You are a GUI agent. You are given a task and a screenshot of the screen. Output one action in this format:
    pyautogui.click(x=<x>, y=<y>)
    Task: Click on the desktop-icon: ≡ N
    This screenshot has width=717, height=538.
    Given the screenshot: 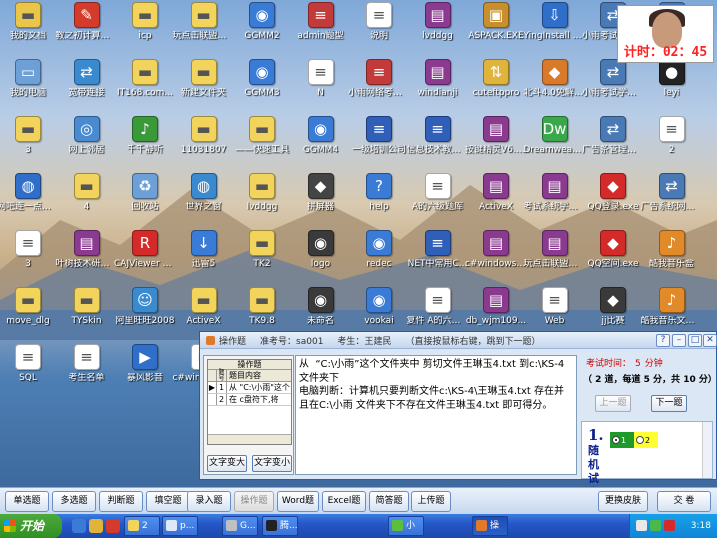 What is the action you would take?
    pyautogui.click(x=321, y=88)
    